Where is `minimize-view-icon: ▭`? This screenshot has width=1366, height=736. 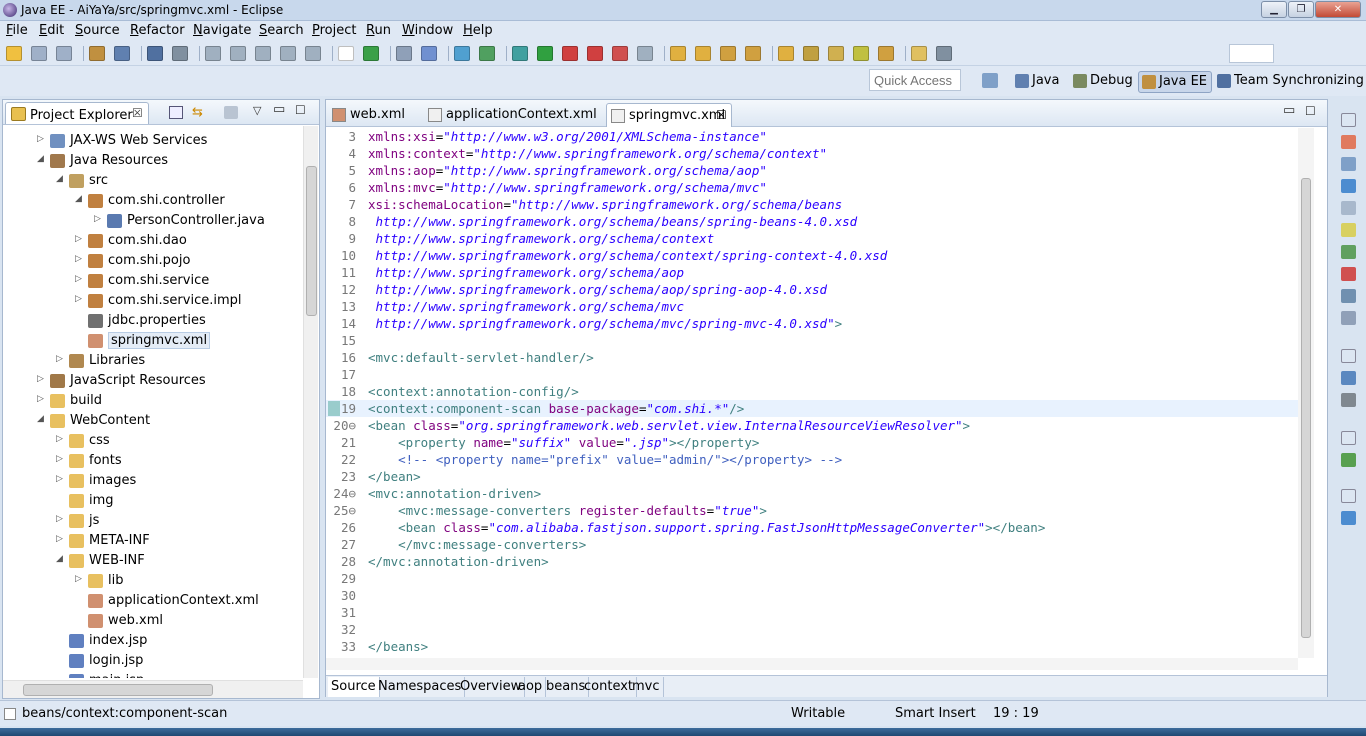
minimize-view-icon: ▭ is located at coordinates (279, 109).